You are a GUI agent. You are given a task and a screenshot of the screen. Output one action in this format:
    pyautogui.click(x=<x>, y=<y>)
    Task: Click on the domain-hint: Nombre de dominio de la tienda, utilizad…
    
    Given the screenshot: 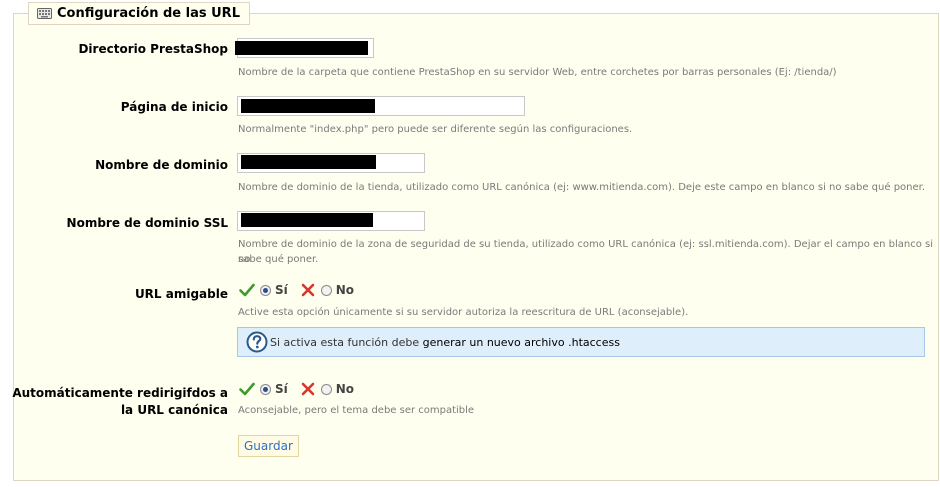 What is the action you would take?
    pyautogui.click(x=582, y=187)
    